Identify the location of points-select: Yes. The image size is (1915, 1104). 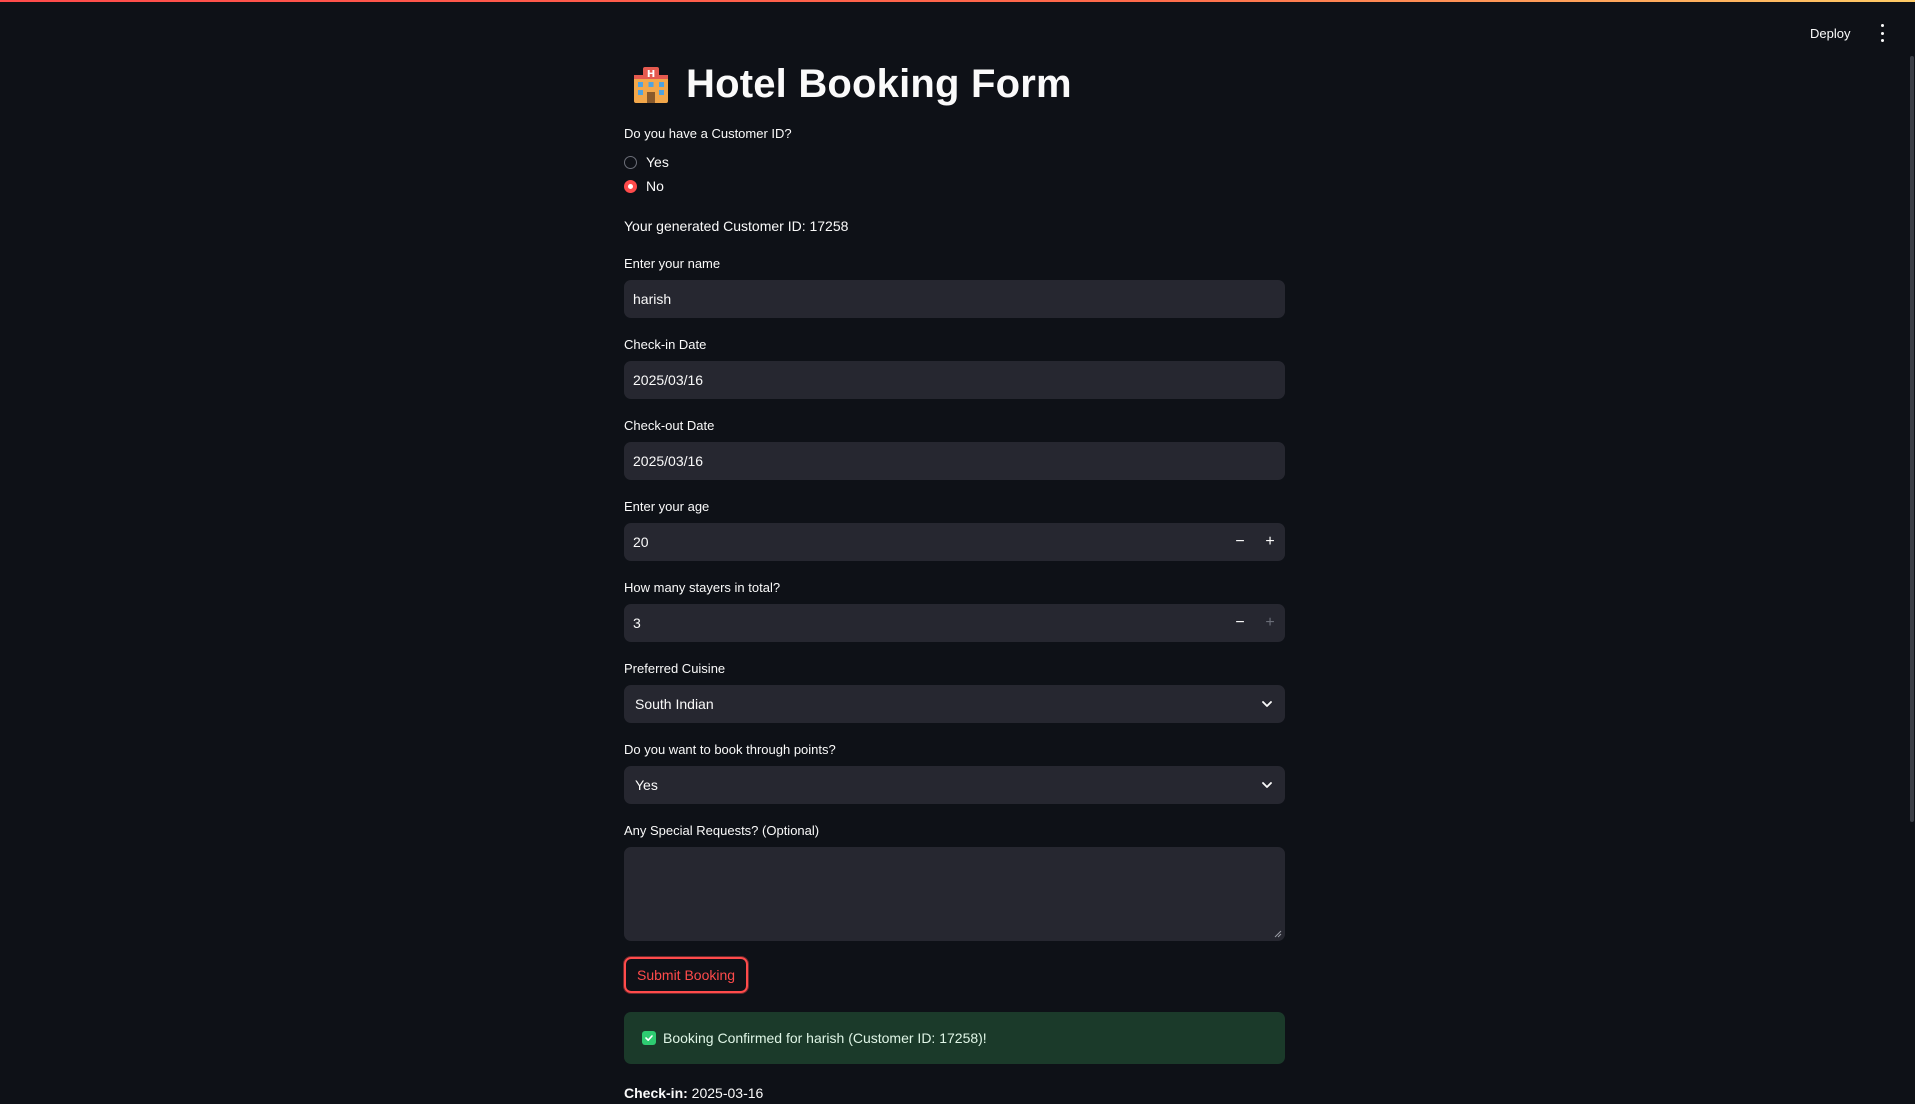
(954, 785).